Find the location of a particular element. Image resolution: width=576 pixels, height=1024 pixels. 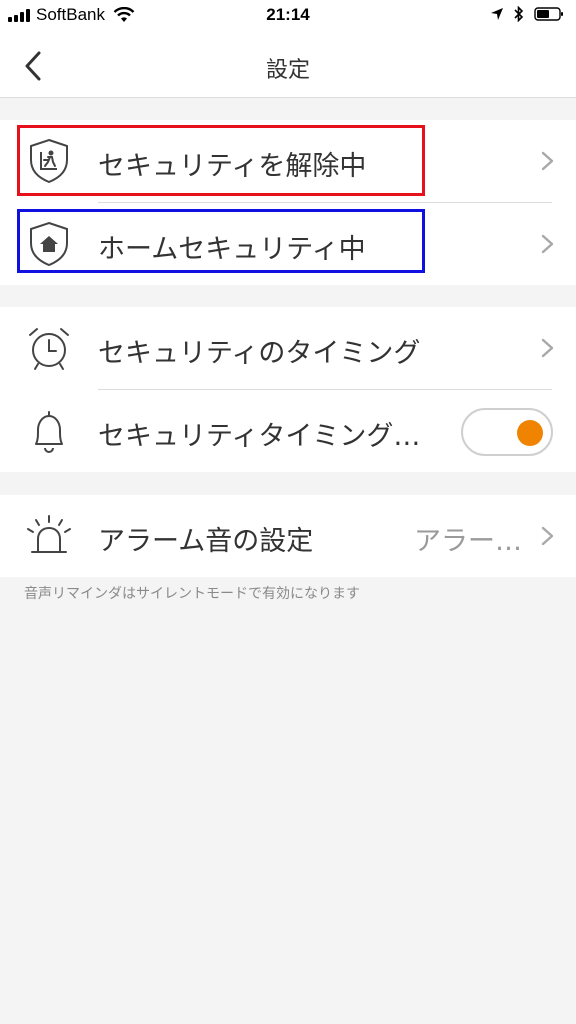

nav-bar: 設定 is located at coordinates (288, 66).